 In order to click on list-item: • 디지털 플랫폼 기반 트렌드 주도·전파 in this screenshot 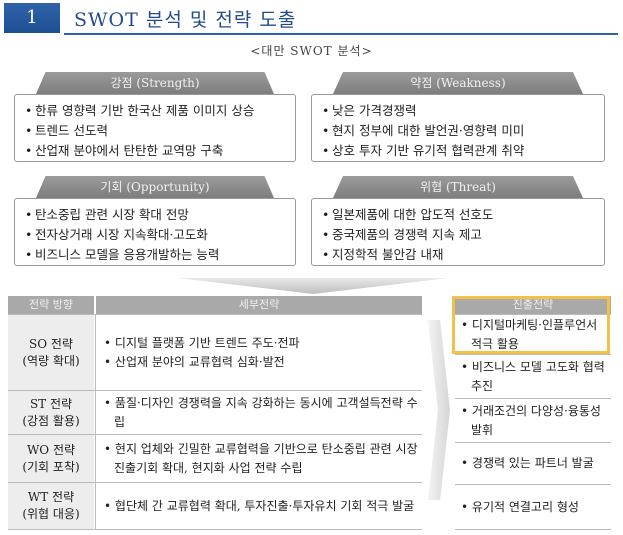, I will do `click(202, 342)`.